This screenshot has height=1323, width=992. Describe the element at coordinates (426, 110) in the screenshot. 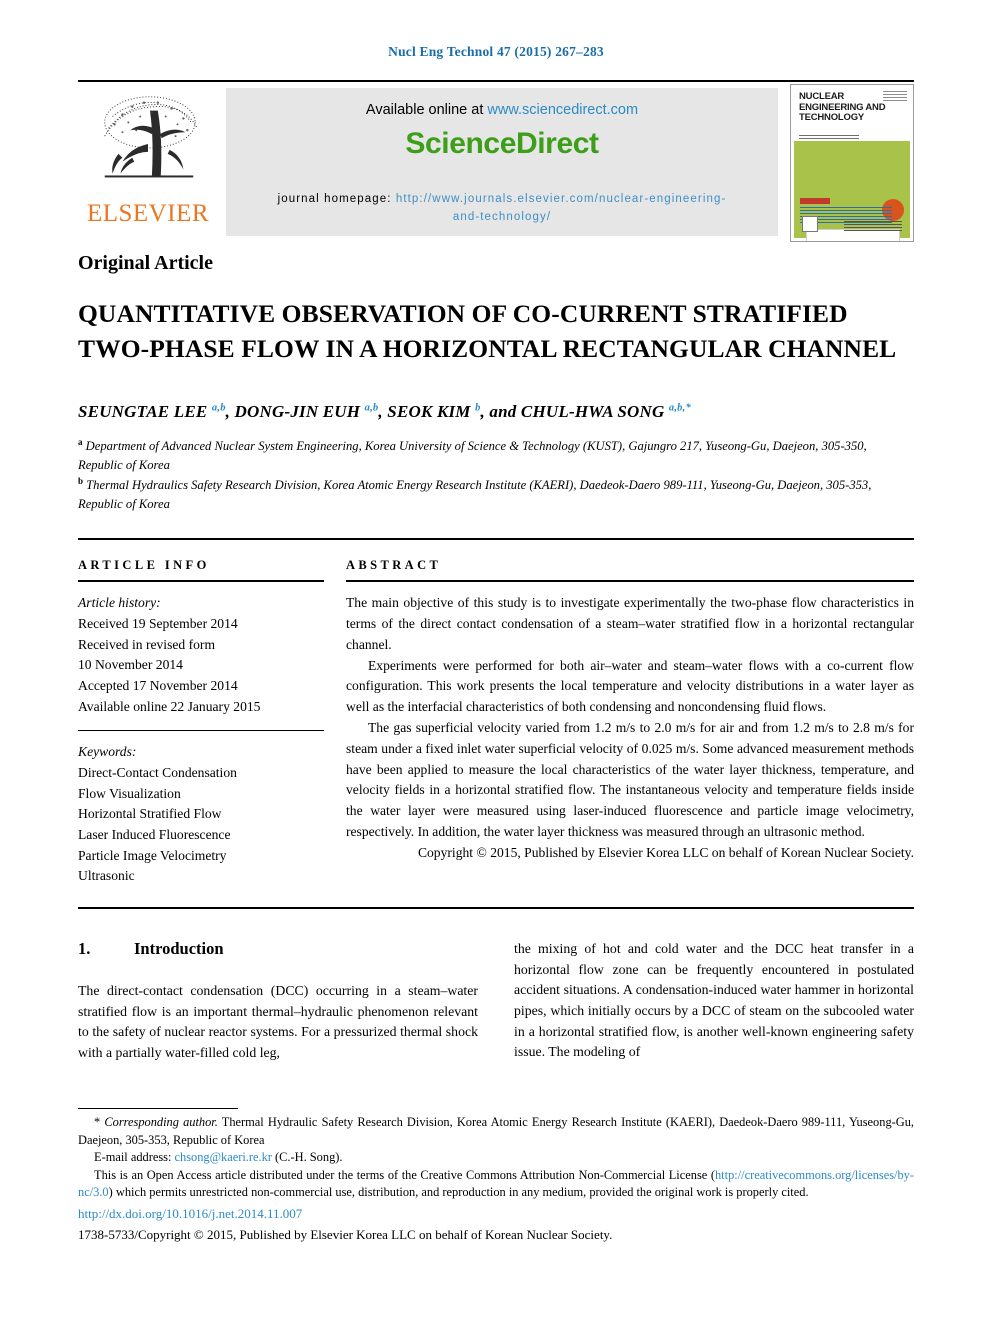

I see `available-online-label: Available online at` at that location.